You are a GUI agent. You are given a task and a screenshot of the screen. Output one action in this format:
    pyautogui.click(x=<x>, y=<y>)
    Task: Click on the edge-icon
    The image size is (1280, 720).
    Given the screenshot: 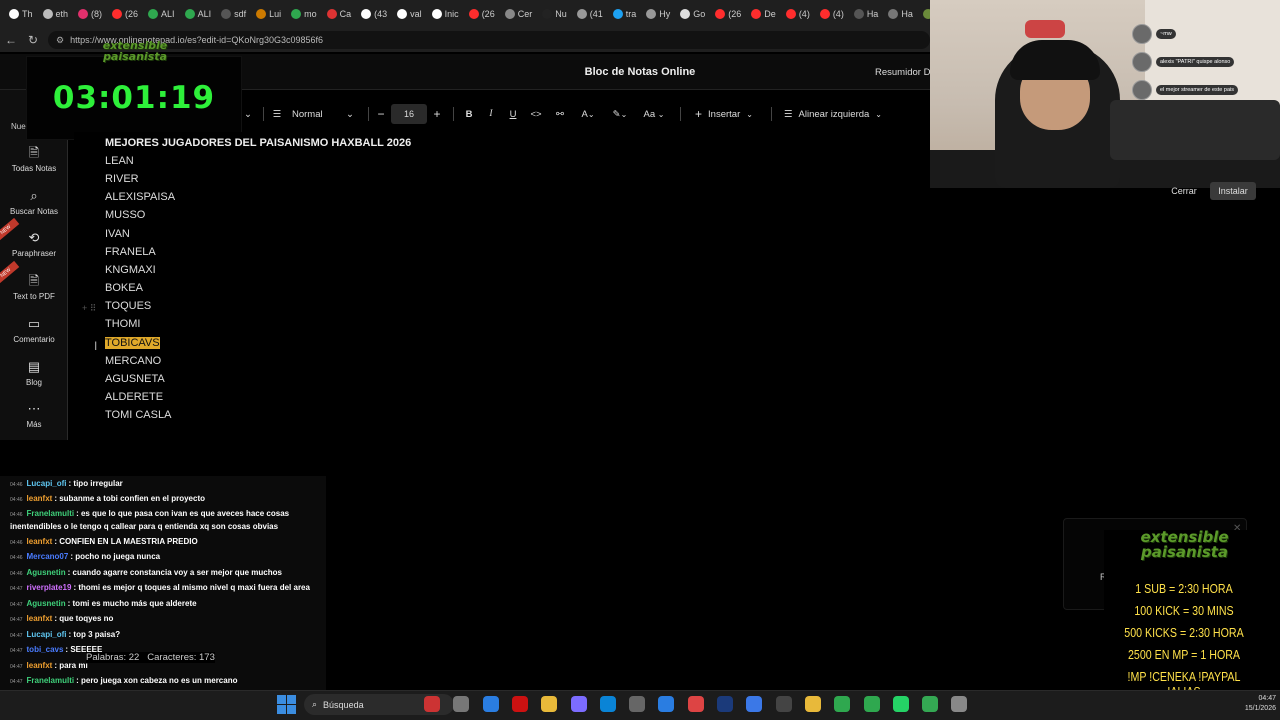 What is the action you would take?
    pyautogui.click(x=607, y=704)
    